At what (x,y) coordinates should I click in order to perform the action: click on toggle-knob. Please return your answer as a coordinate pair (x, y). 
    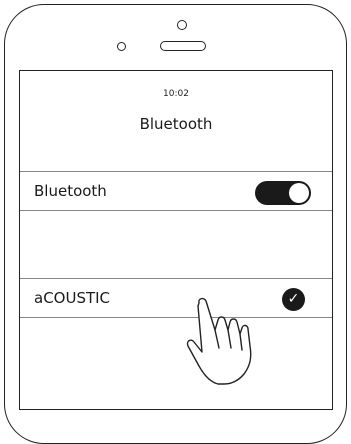
    Looking at the image, I should click on (299, 193).